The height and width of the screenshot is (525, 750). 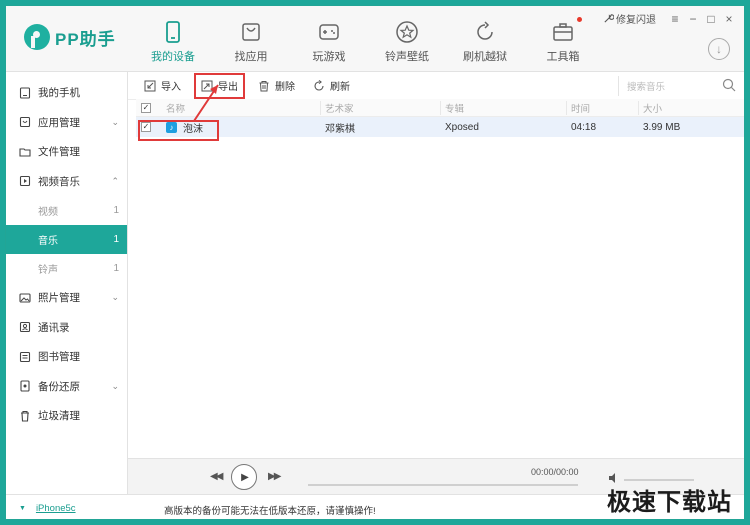 I want to click on sidebar-item-label: 我的手机, so click(x=59, y=93).